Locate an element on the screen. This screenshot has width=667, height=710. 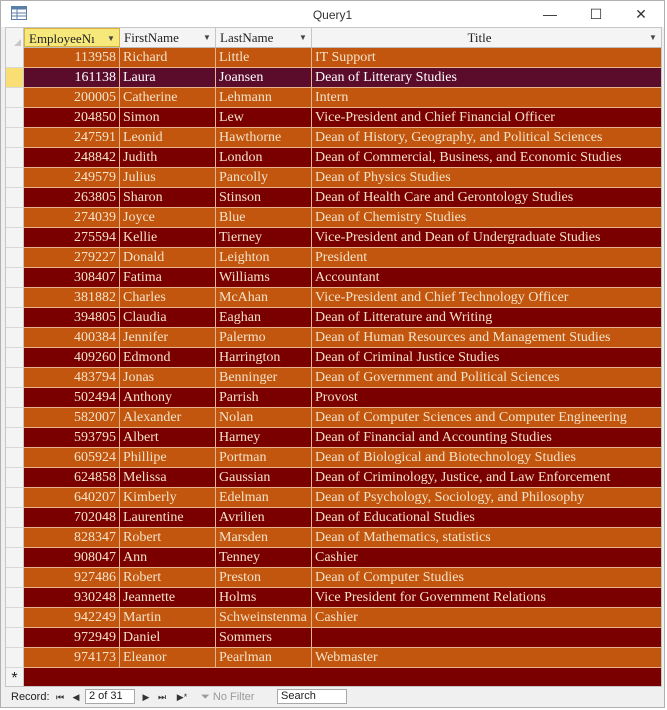
title-cell: Dean of Physics Studies is located at coordinates (486, 178).